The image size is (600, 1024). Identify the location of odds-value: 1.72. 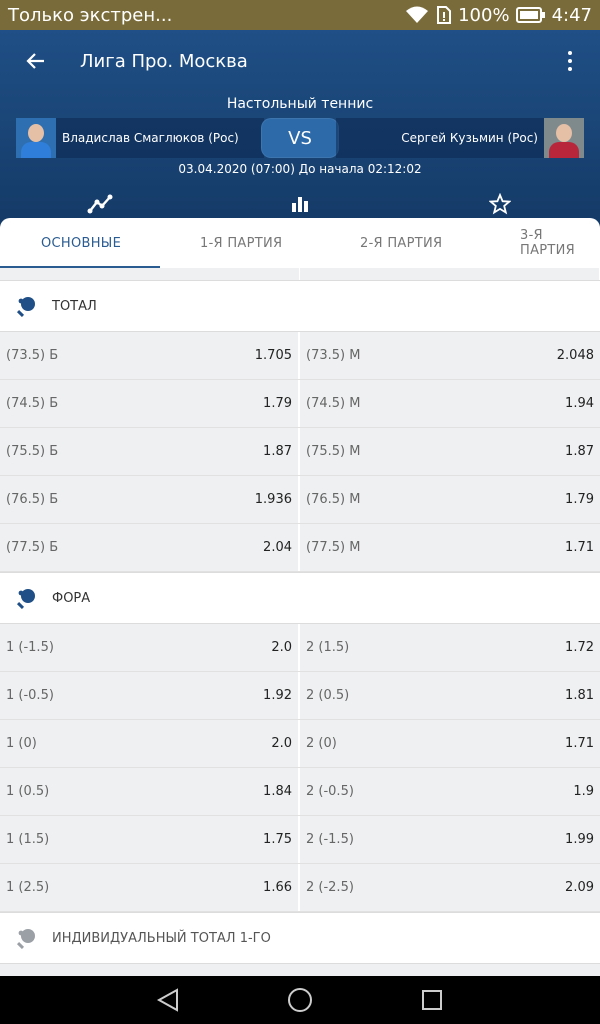
(579, 647).